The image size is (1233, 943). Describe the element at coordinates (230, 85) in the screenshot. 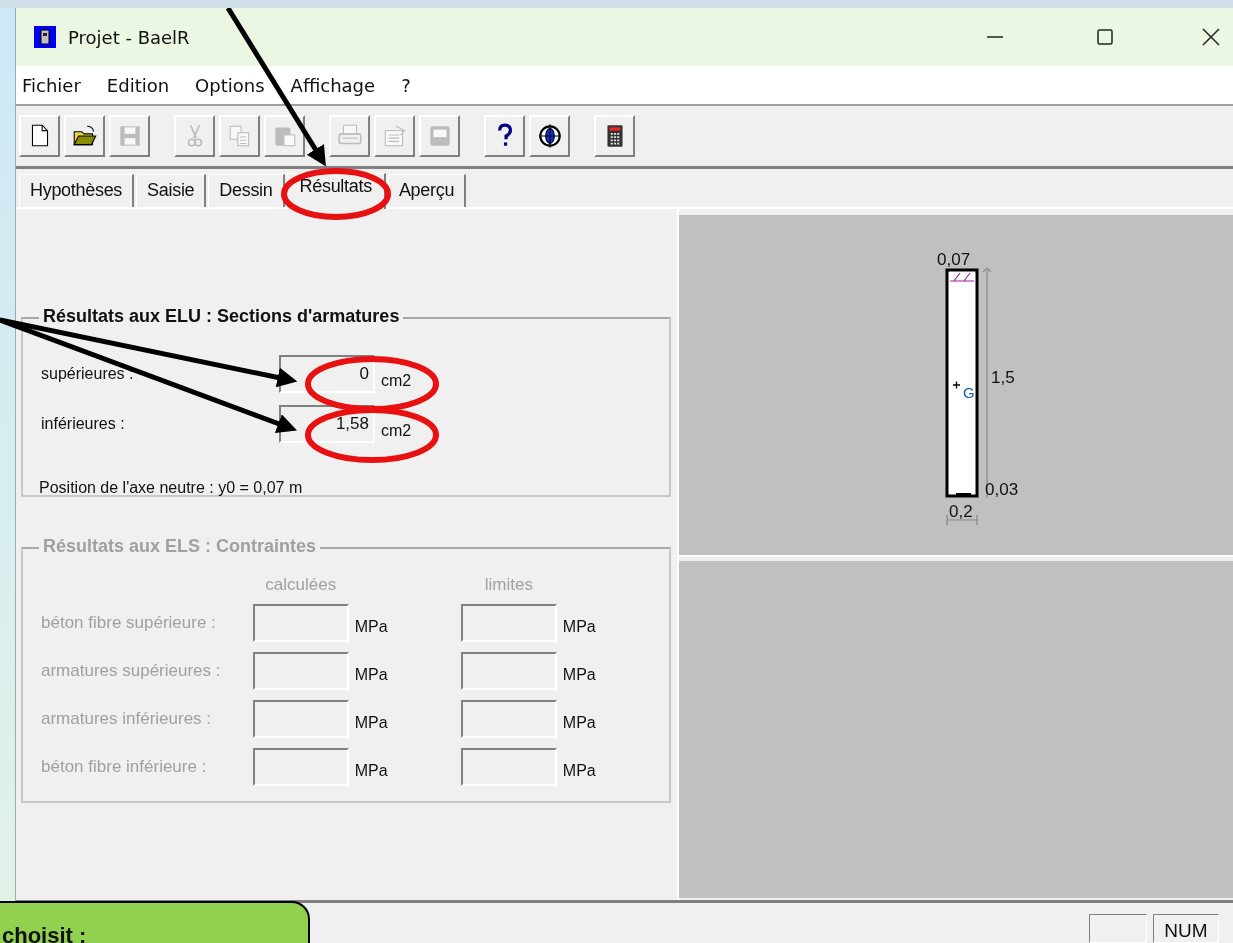

I see `menu-item: Options` at that location.